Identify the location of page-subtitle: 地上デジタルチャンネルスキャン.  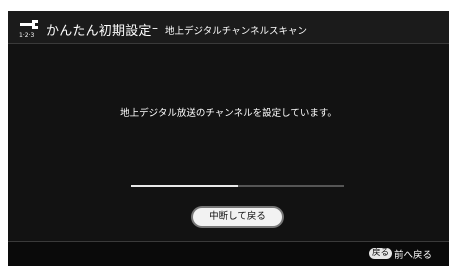
(236, 31).